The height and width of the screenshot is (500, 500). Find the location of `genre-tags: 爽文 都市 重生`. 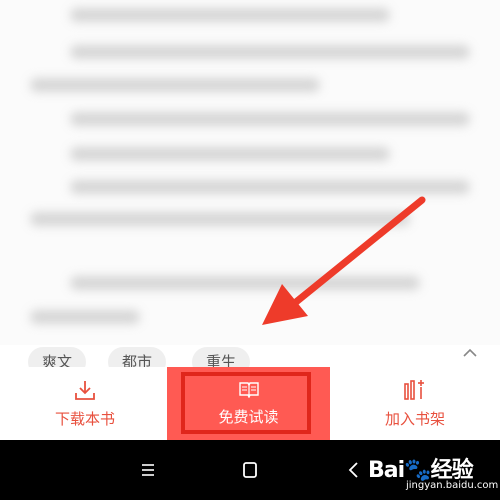

genre-tags: 爽文 都市 重生 is located at coordinates (250, 356).